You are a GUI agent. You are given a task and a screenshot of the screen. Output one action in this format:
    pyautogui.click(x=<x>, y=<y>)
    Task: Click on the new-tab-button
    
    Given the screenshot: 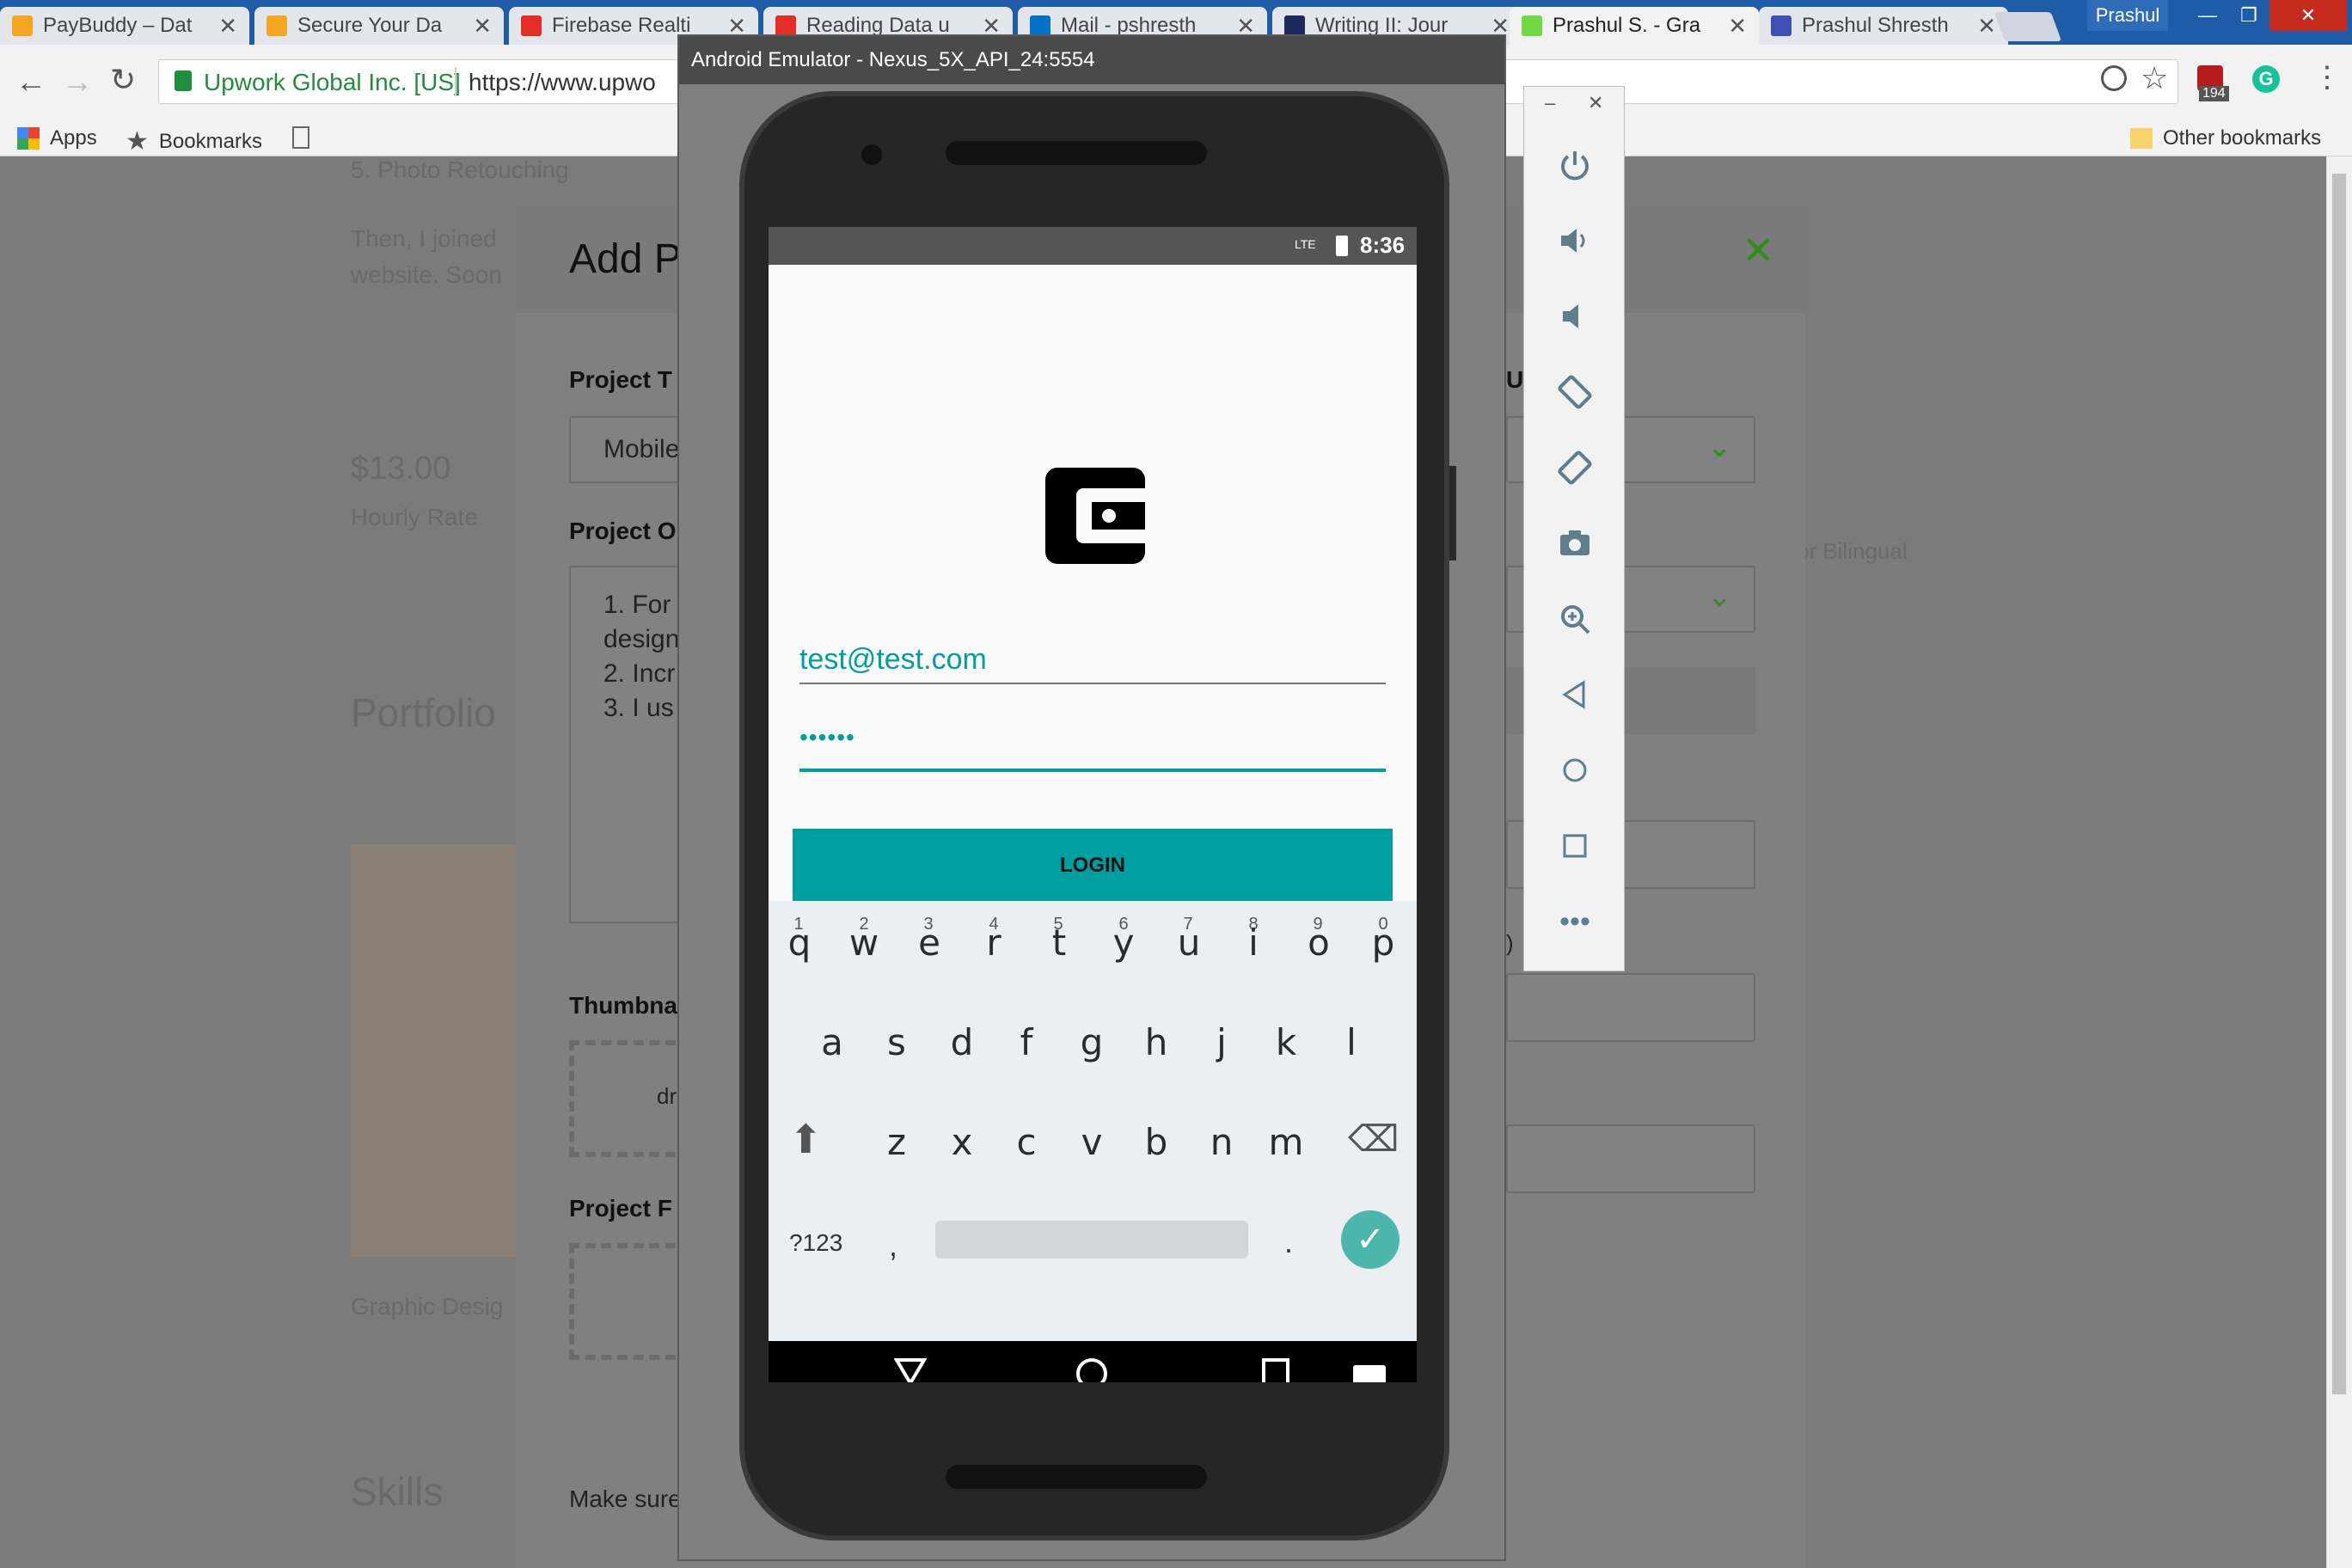 What is the action you would take?
    pyautogui.click(x=2028, y=26)
    